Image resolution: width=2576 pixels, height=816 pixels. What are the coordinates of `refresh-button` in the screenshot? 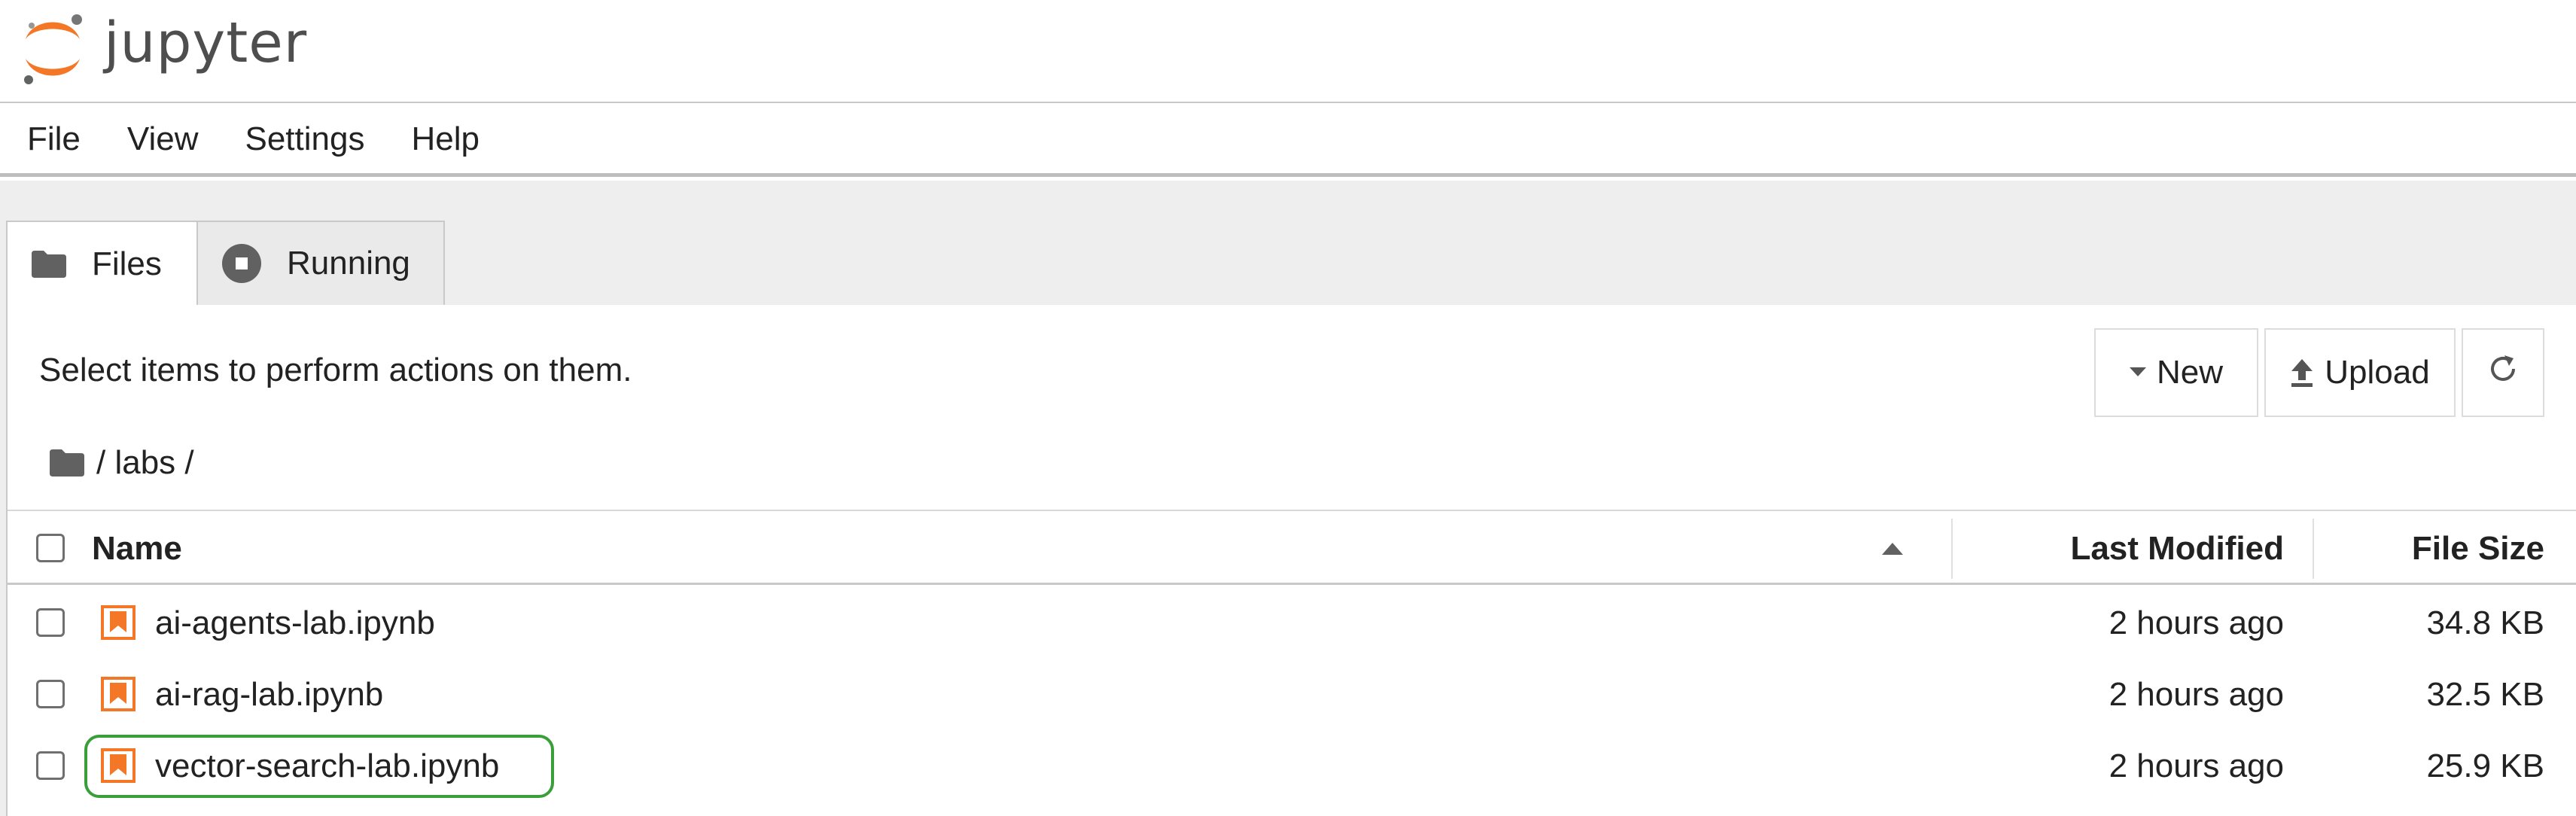 It's located at (2503, 372).